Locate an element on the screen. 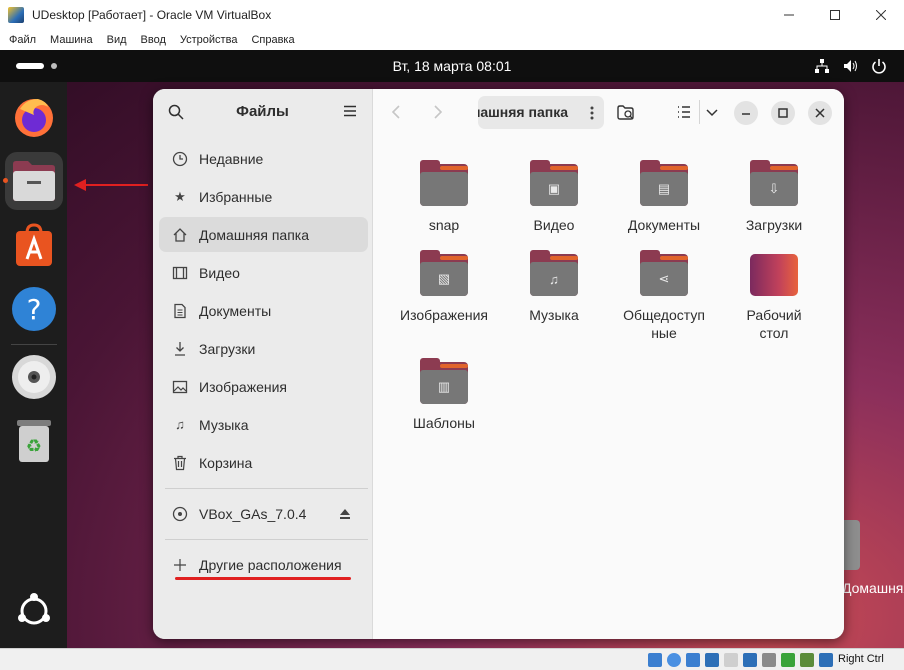 This screenshot has height=670, width=904. star-icon: ★ is located at coordinates (180, 196).